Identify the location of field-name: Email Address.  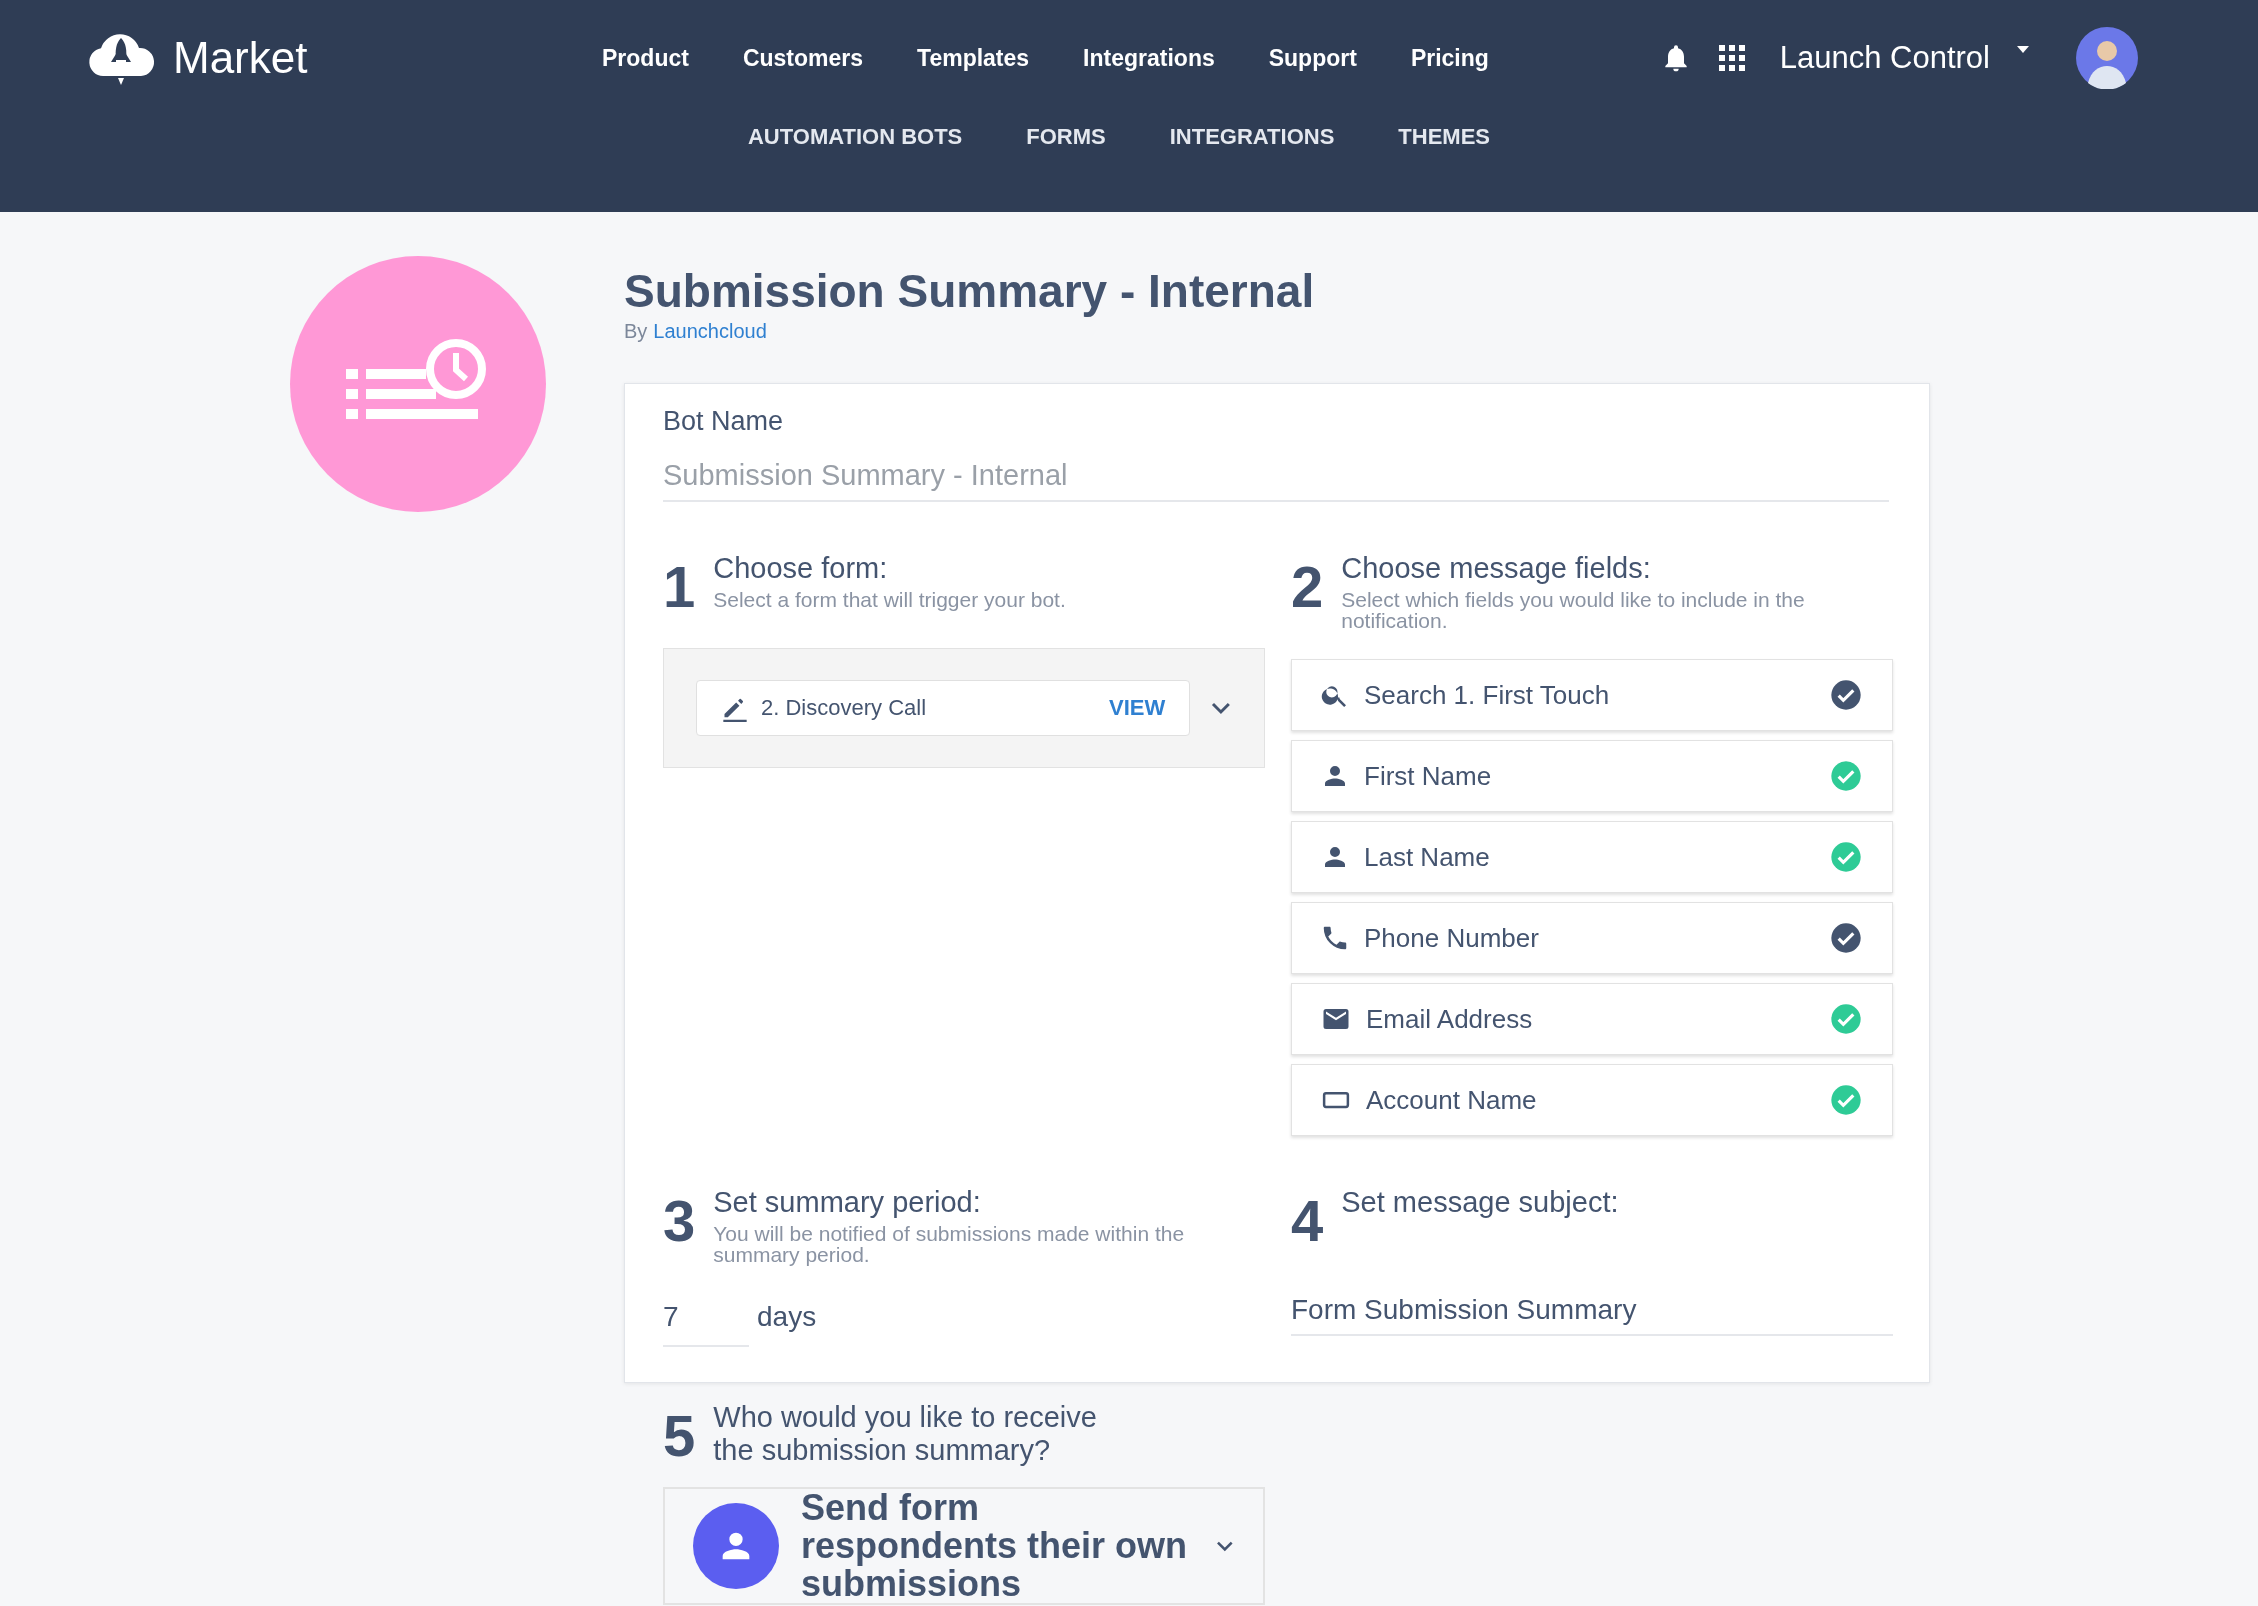
(1450, 1019).